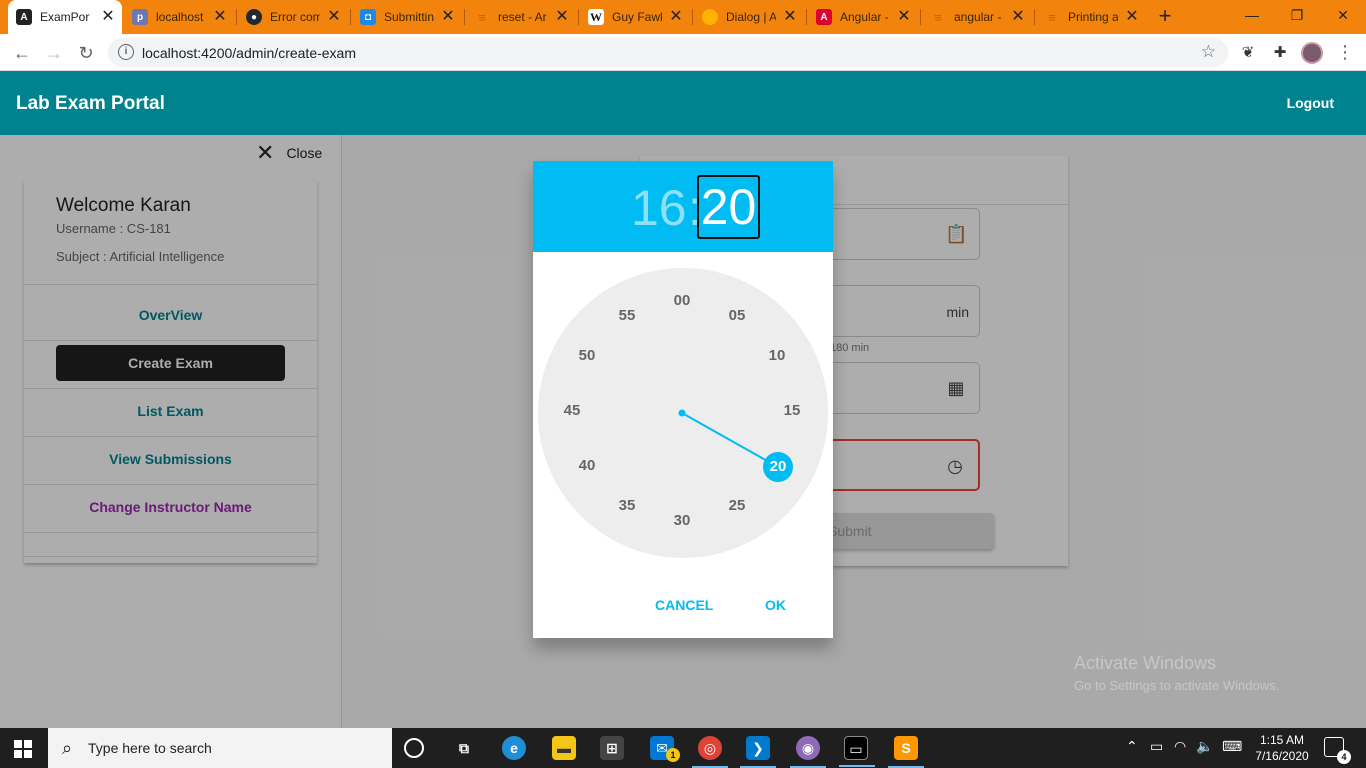  Describe the element at coordinates (659, 208) in the screenshot. I see `hour-display: 16` at that location.